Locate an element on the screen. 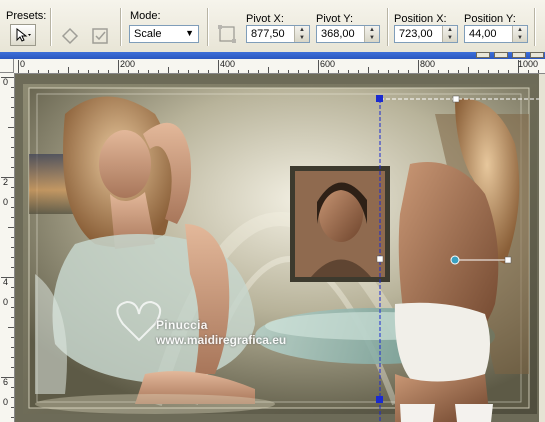 The width and height of the screenshot is (545, 422). chevron-down-icon: ▼ is located at coordinates (189, 33).